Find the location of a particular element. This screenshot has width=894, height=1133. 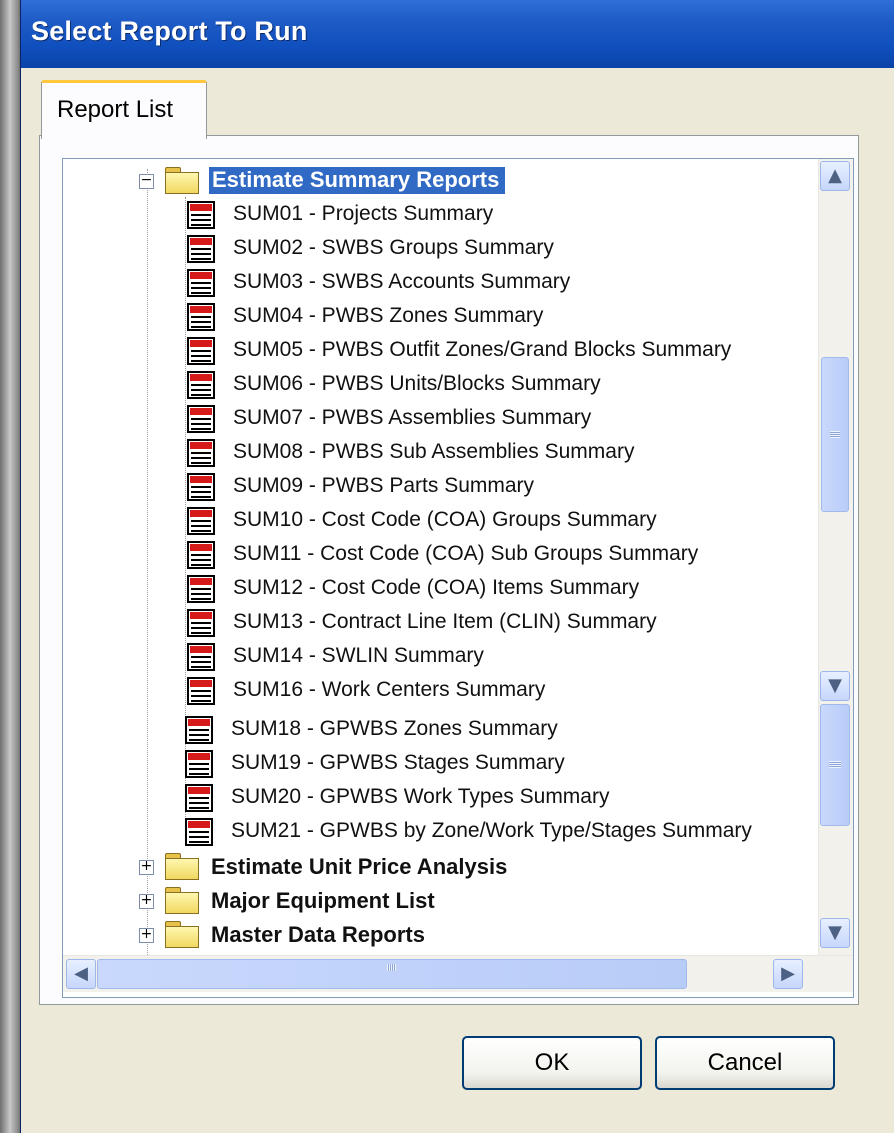

report-label: SUM14 - SWLIN Summary is located at coordinates (358, 655).